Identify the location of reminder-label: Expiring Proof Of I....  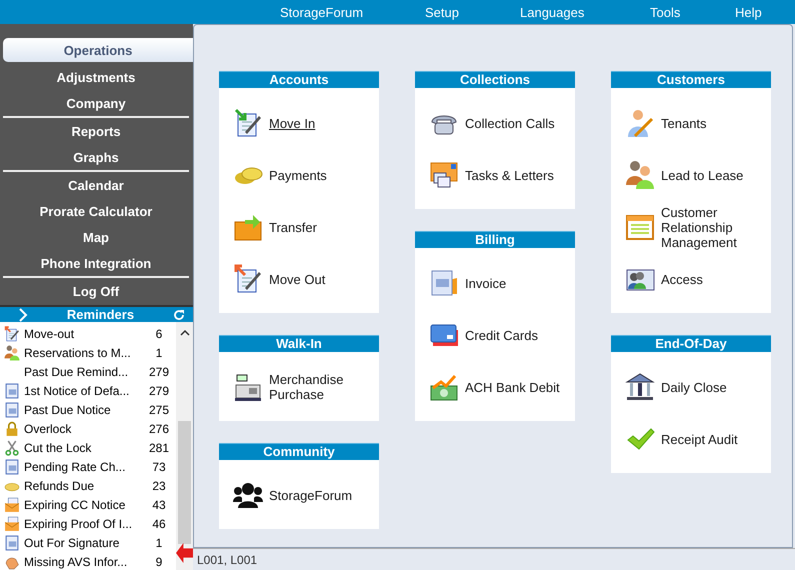
(79, 523).